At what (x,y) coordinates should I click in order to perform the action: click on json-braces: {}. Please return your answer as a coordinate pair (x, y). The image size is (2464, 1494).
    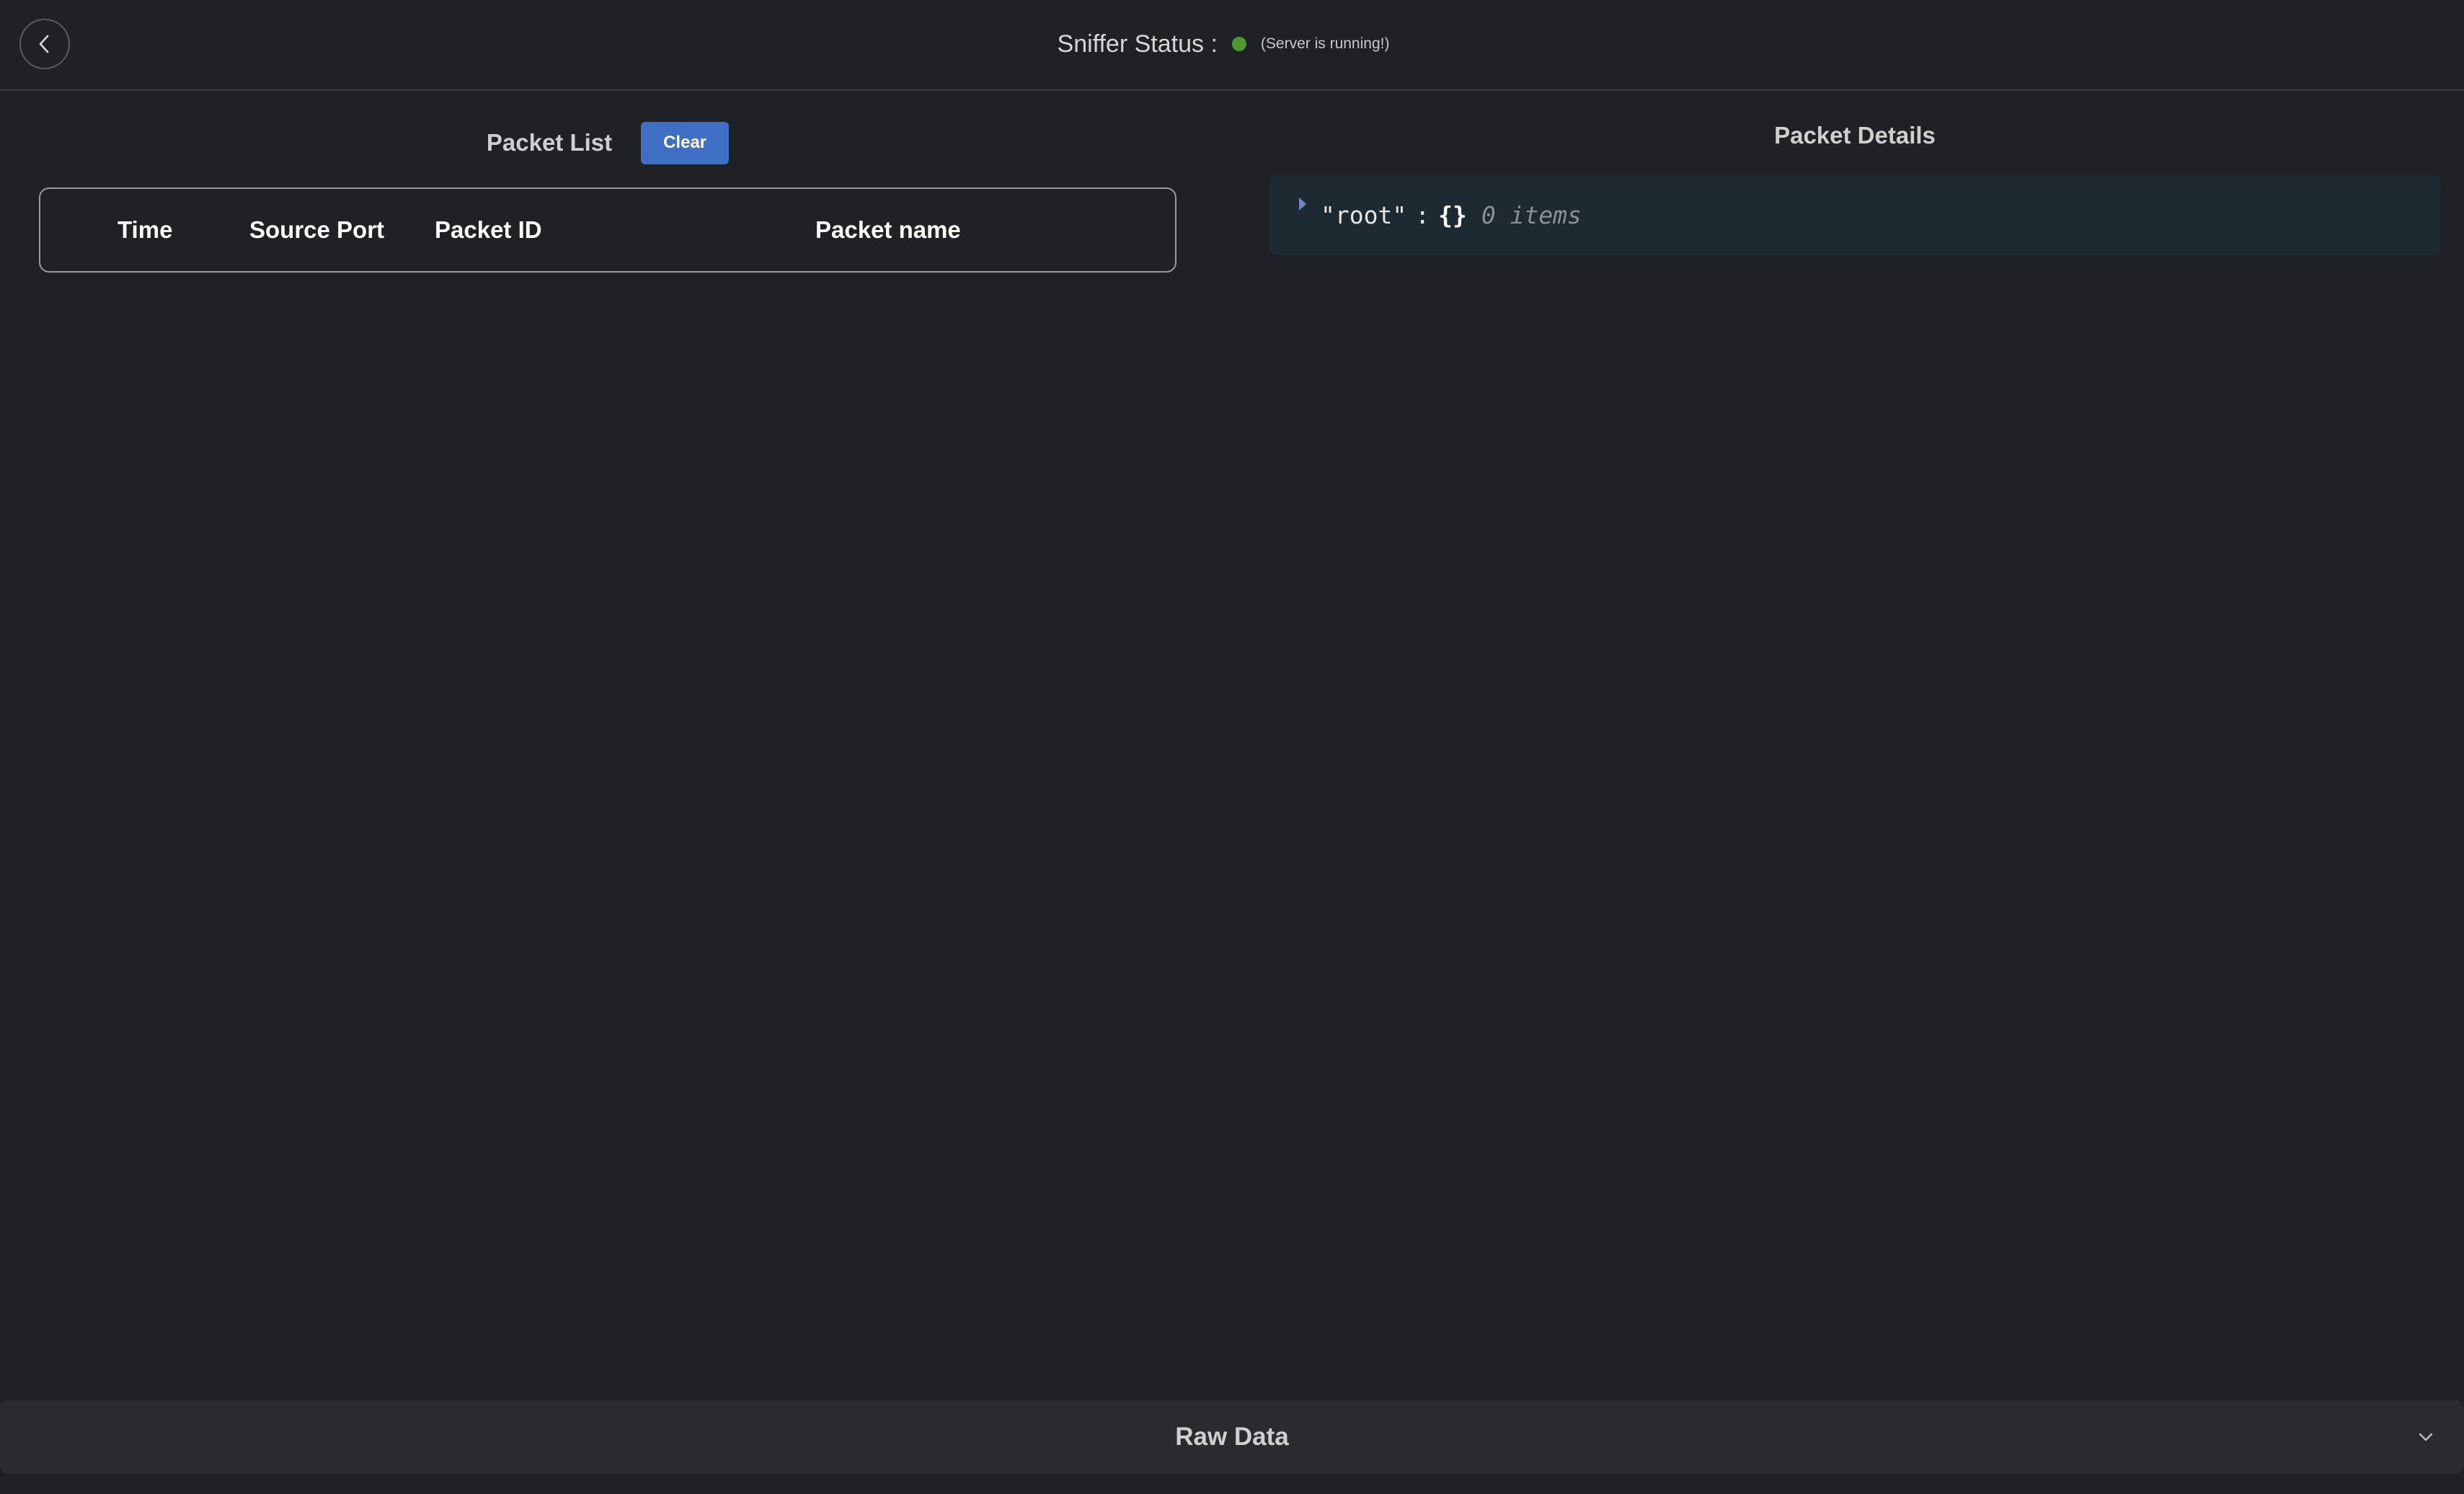
    Looking at the image, I should click on (1452, 214).